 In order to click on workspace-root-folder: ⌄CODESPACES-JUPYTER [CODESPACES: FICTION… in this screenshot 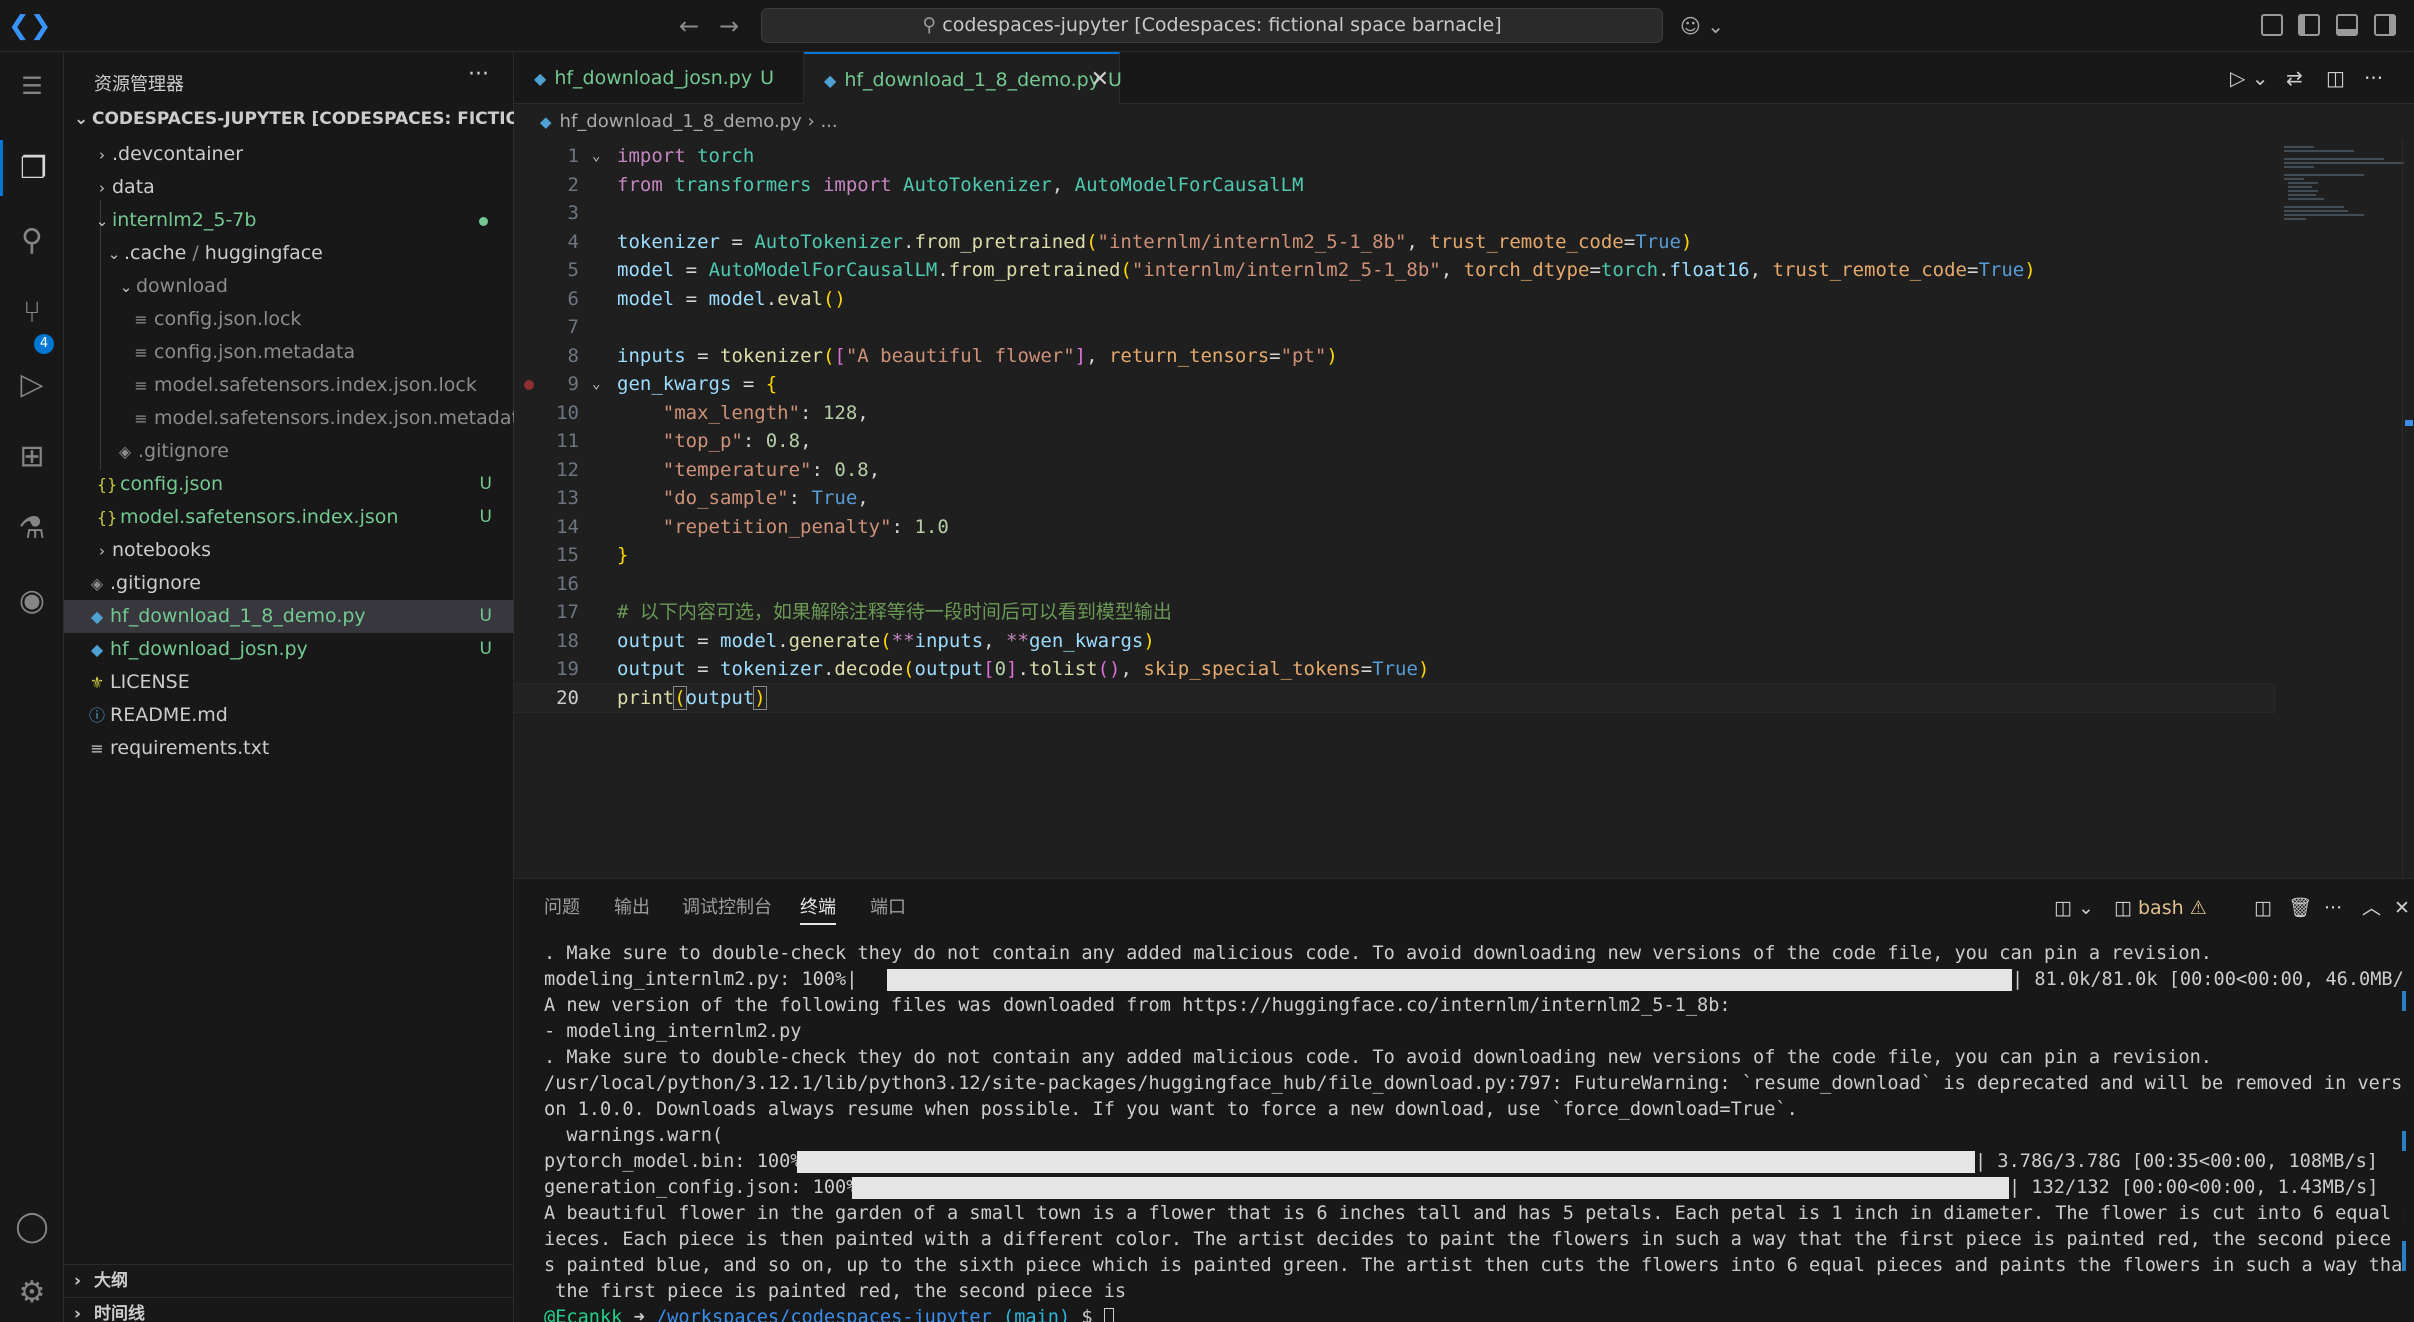, I will do `click(289, 119)`.